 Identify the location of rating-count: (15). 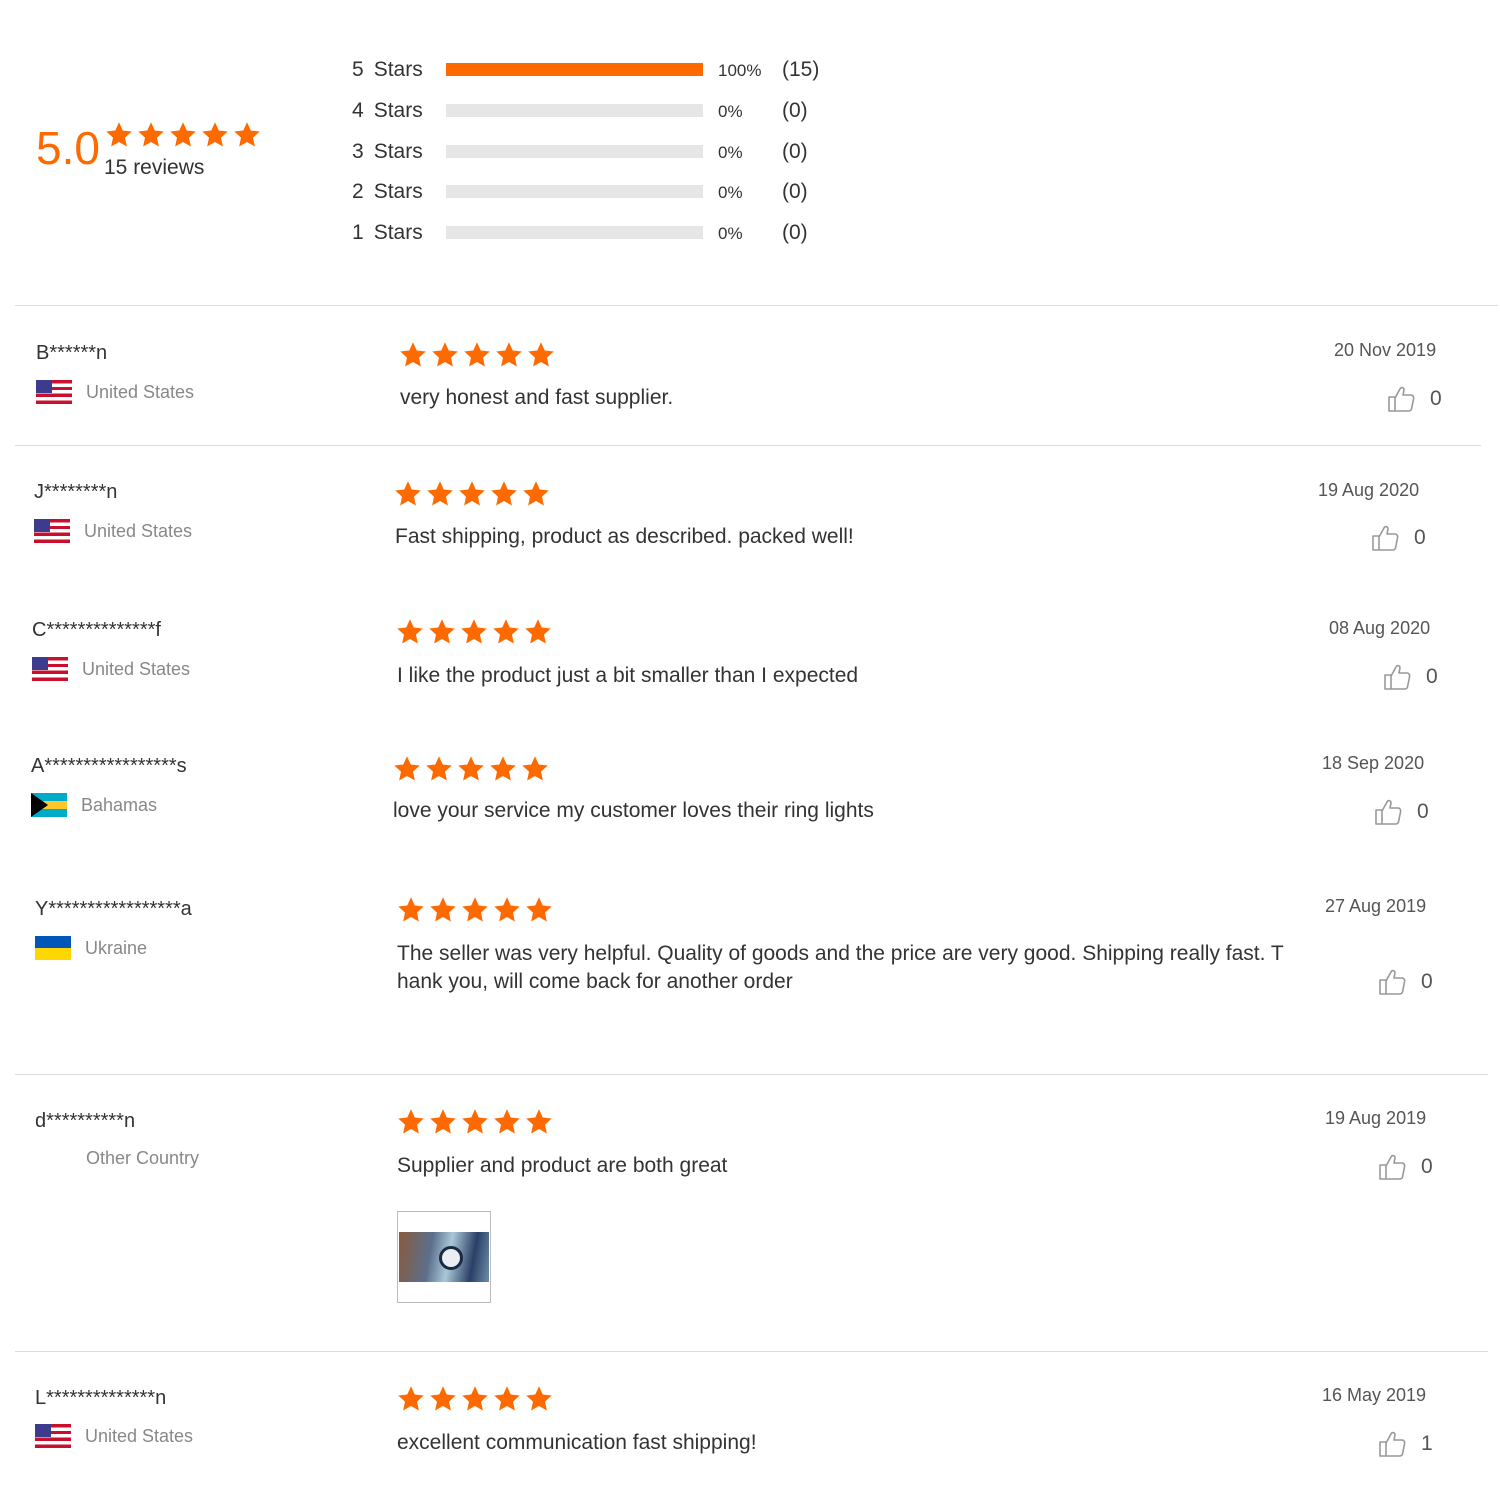
(801, 69).